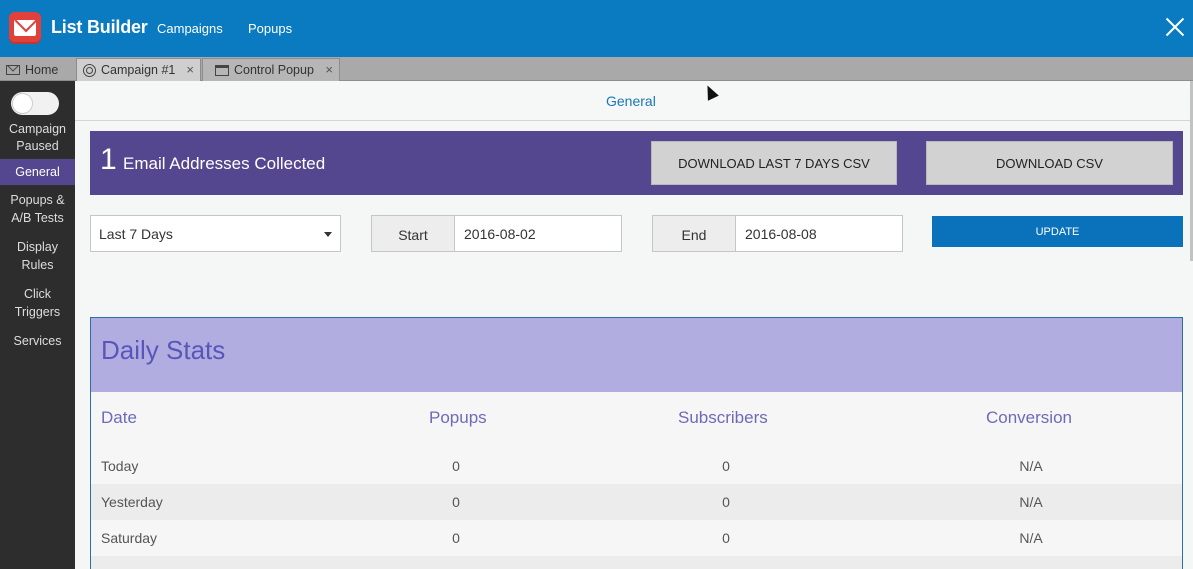 The image size is (1193, 569). What do you see at coordinates (136, 234) in the screenshot?
I see `date-range-value: Last 7 Days` at bounding box center [136, 234].